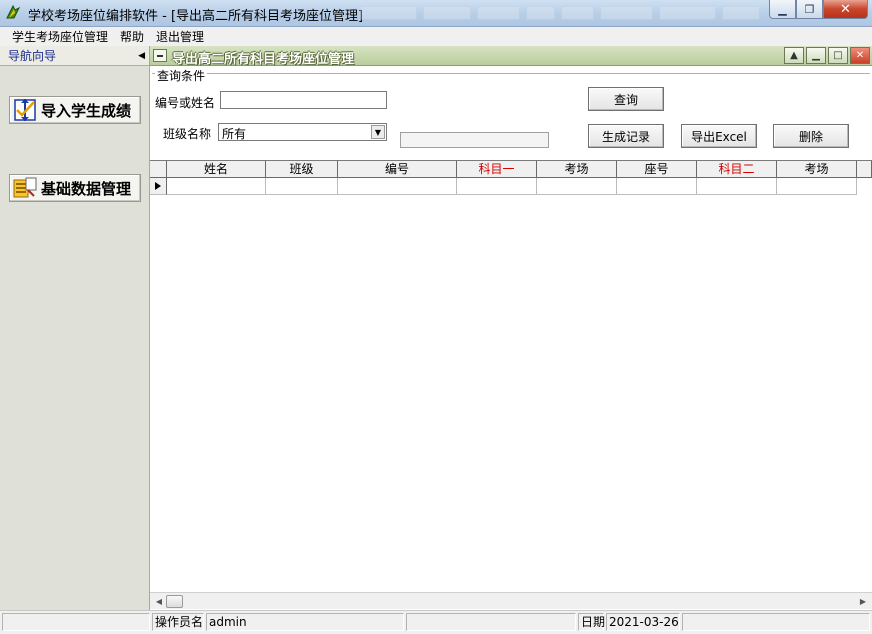  I want to click on status-bar: 操作员名 admin 日期 2021-03-26, so click(436, 622).